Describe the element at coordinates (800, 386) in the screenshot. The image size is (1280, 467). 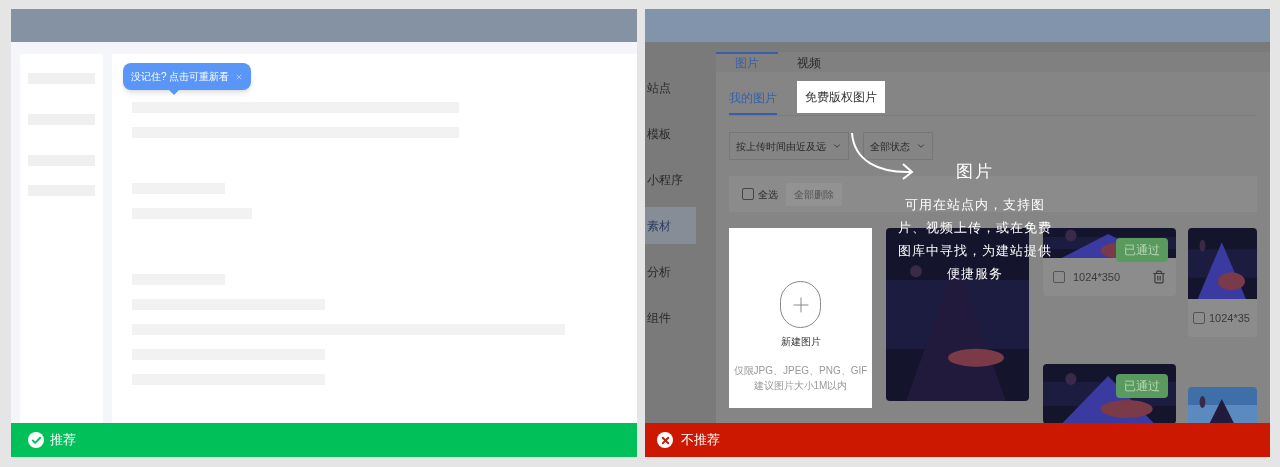
I see `upload-hint: 建议图片大小1M以内` at that location.